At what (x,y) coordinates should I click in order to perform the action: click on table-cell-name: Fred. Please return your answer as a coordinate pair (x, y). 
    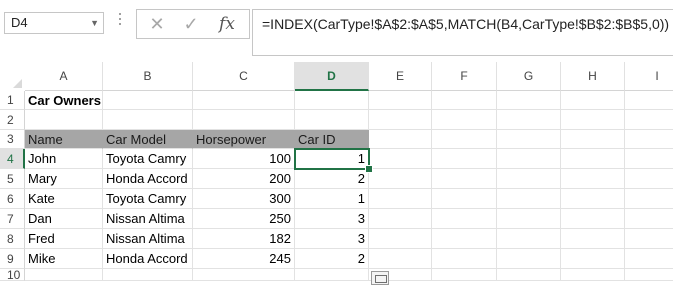
    Looking at the image, I should click on (64, 239).